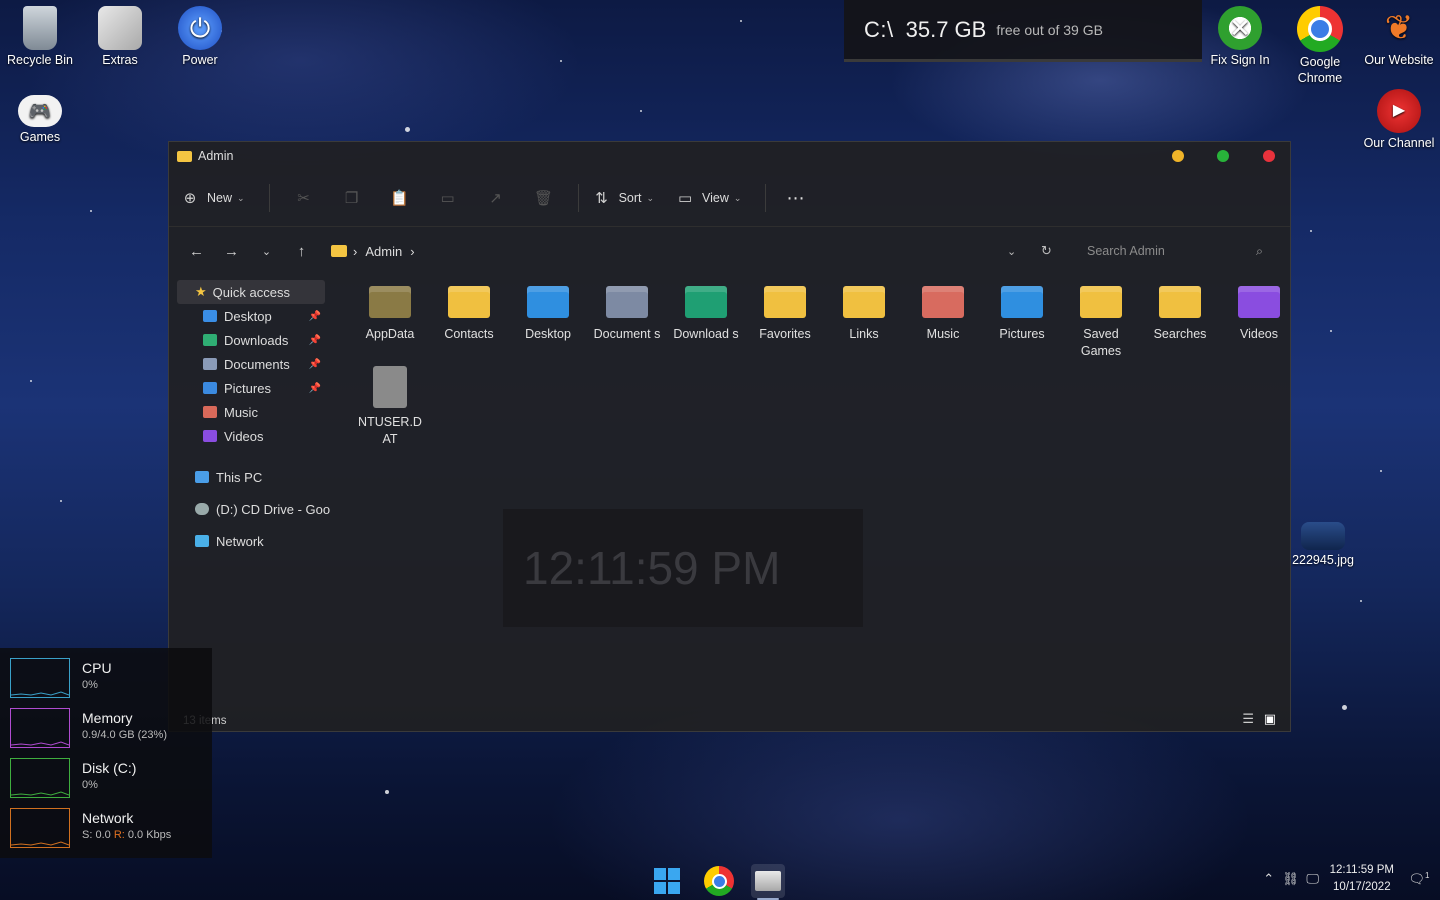 This screenshot has height=900, width=1440. I want to click on nav-this-pc: This PC, so click(228, 477).